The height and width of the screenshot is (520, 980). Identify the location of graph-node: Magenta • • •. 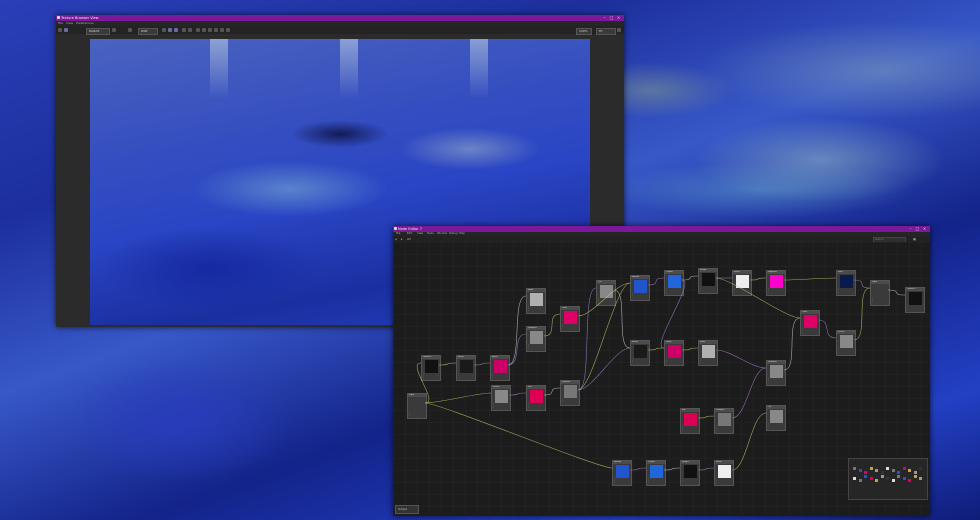
(776, 283).